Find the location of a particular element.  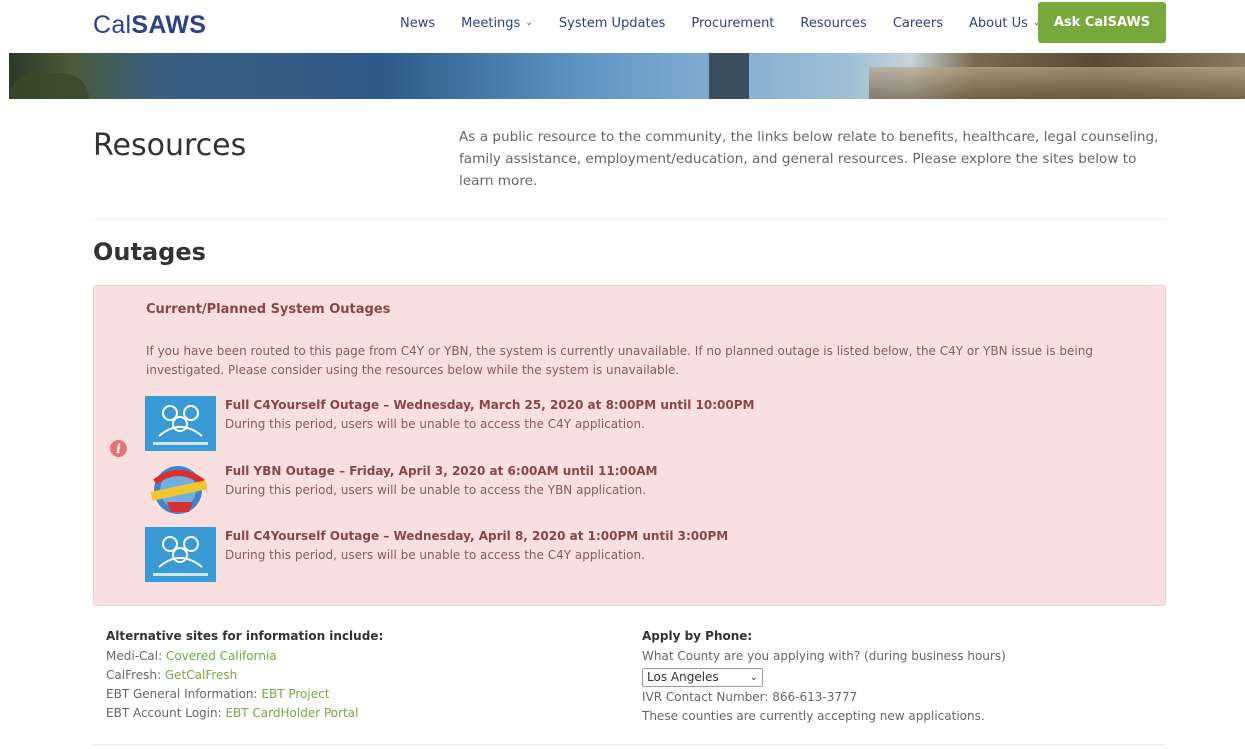

nav-meetings: Meetings ⌄ is located at coordinates (497, 23).